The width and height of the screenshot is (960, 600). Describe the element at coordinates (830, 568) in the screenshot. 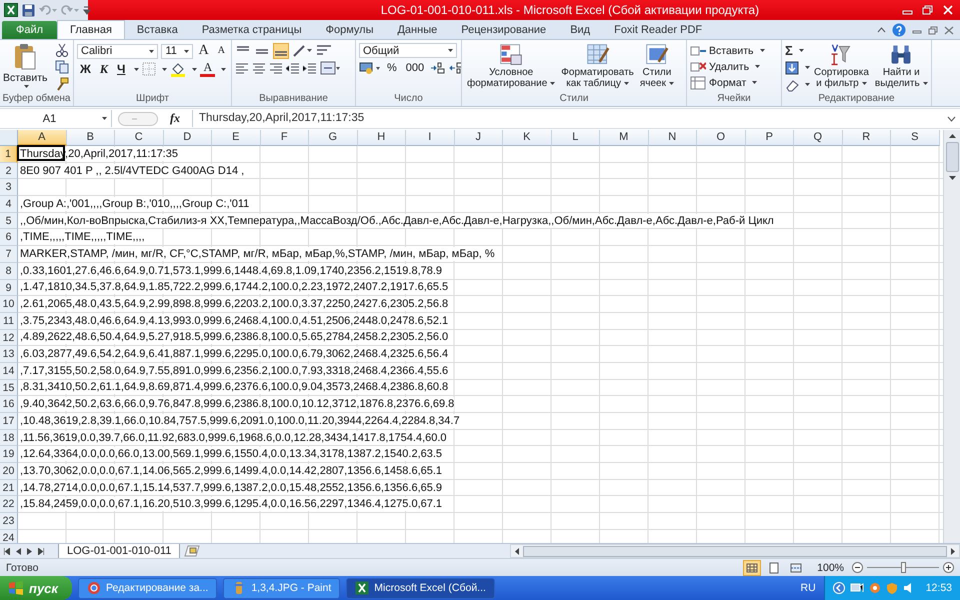

I see `zoom-level: 100%` at that location.